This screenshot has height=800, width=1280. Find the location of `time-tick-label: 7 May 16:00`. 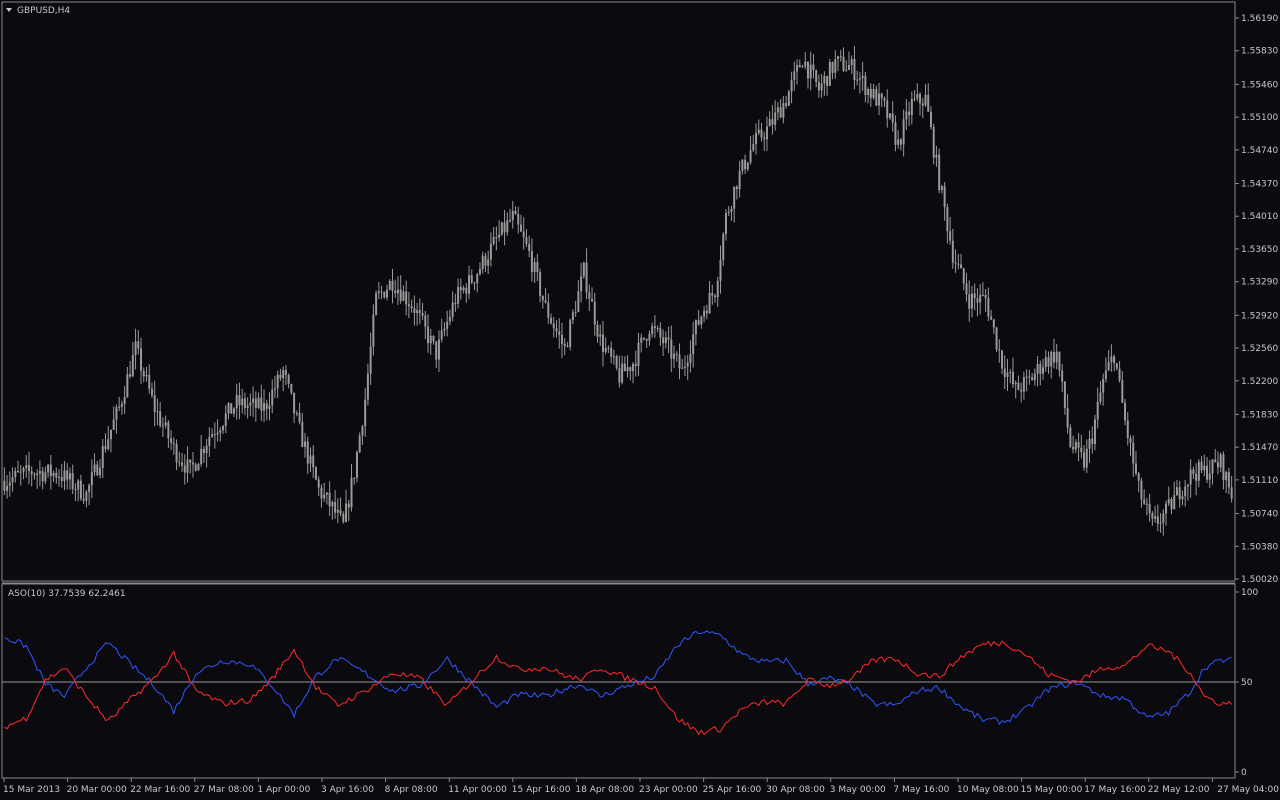

time-tick-label: 7 May 16:00 is located at coordinates (921, 790).